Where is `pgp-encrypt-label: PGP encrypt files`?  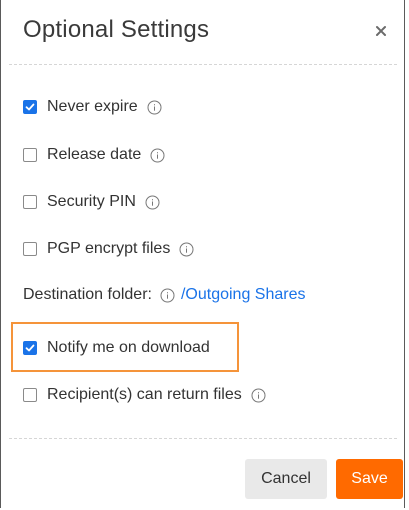
pgp-encrypt-label: PGP encrypt files is located at coordinates (109, 248).